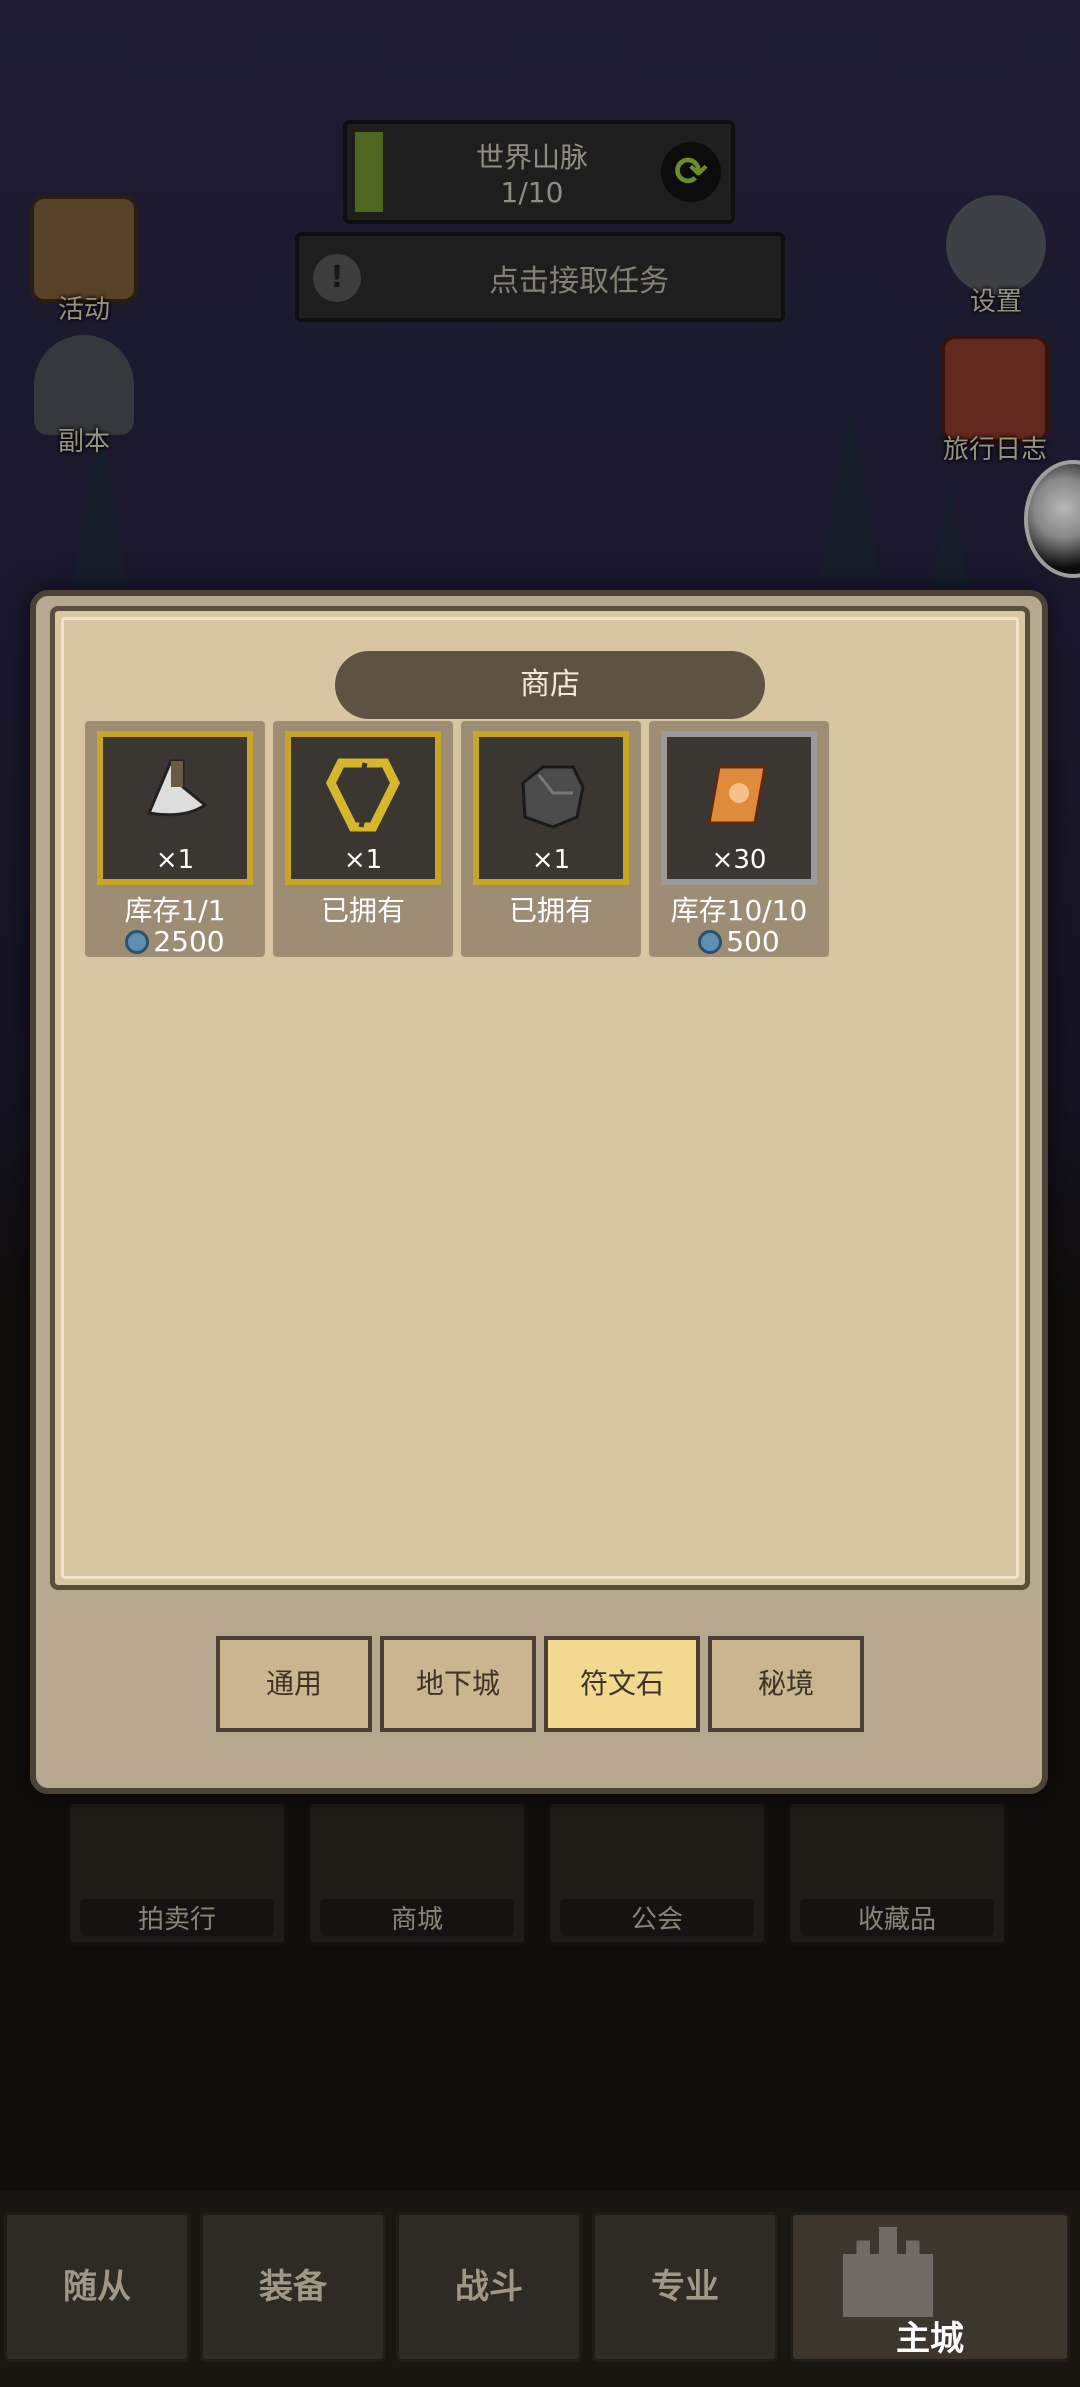 This screenshot has width=1080, height=2387. What do you see at coordinates (363, 795) in the screenshot?
I see `broken-ring-icon` at bounding box center [363, 795].